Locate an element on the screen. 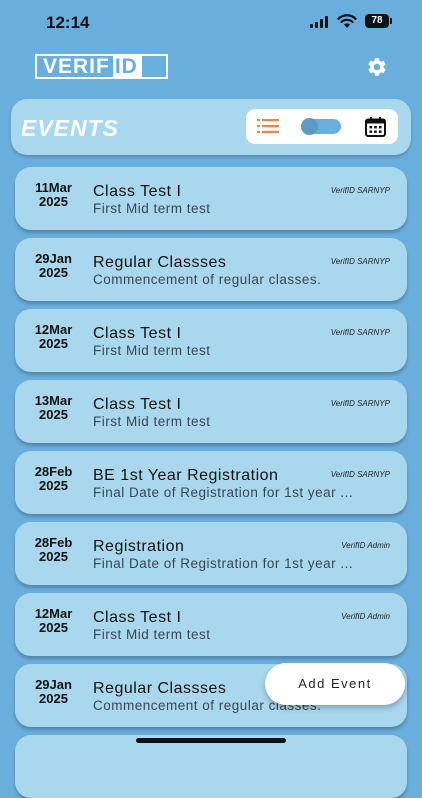 The width and height of the screenshot is (422, 798). events-header: EVENTS is located at coordinates (211, 127).